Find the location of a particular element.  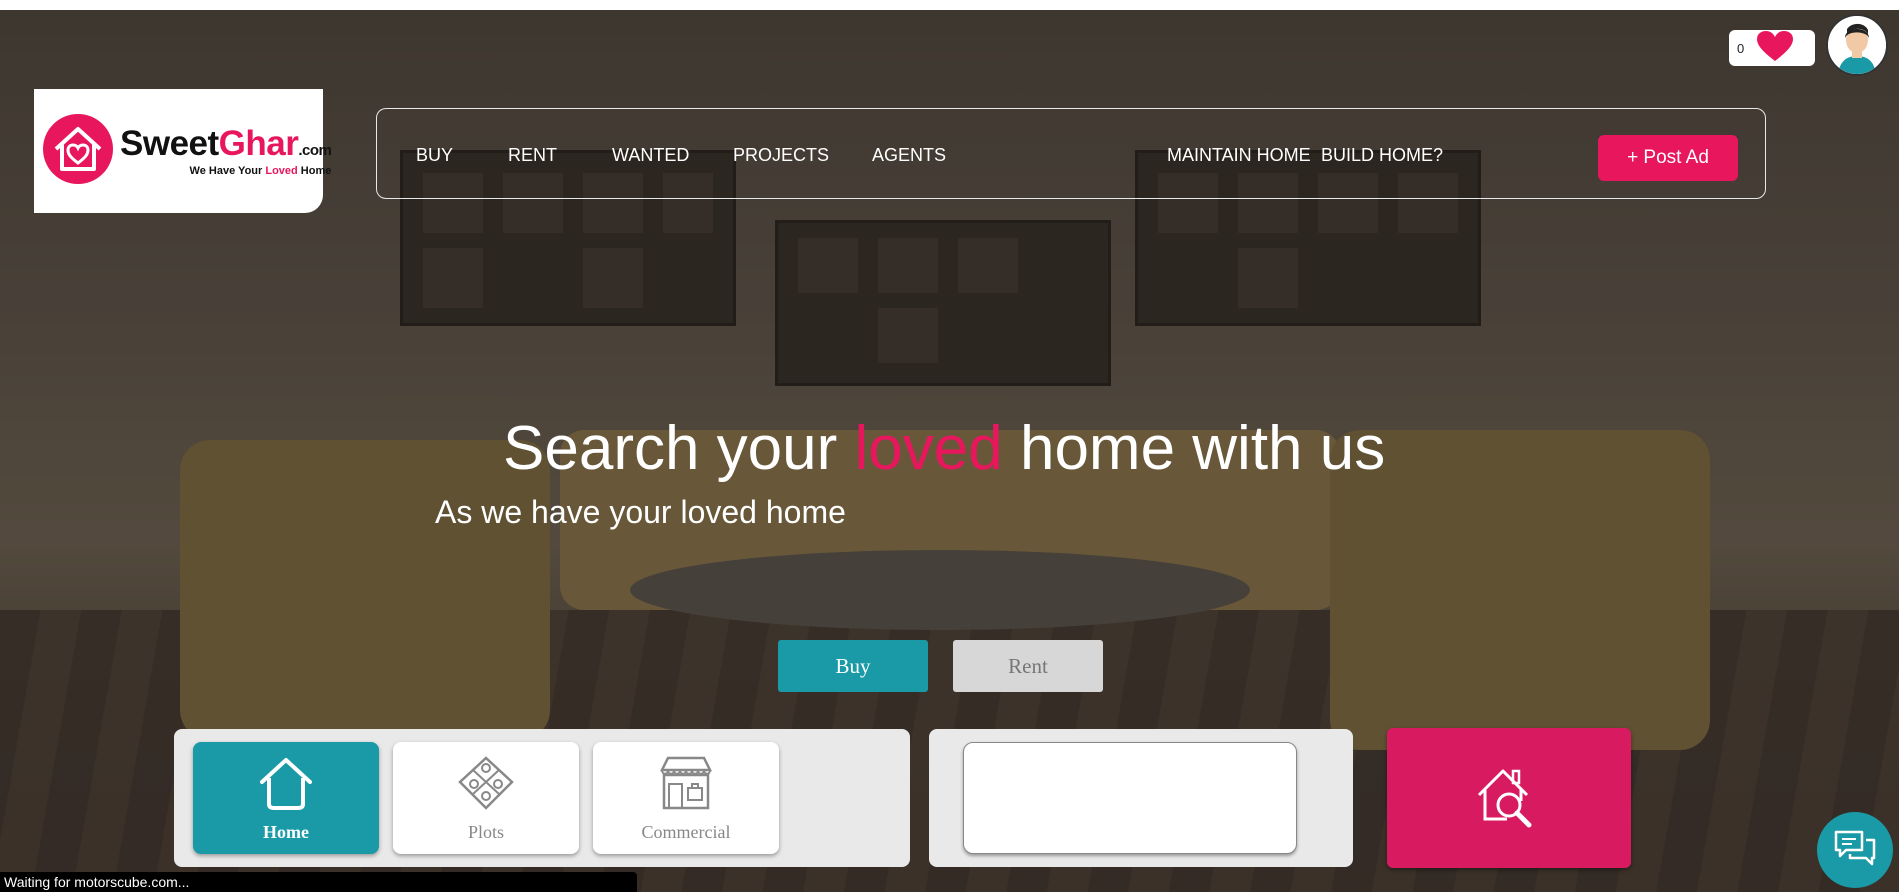

house-search-icon is located at coordinates (1509, 802).